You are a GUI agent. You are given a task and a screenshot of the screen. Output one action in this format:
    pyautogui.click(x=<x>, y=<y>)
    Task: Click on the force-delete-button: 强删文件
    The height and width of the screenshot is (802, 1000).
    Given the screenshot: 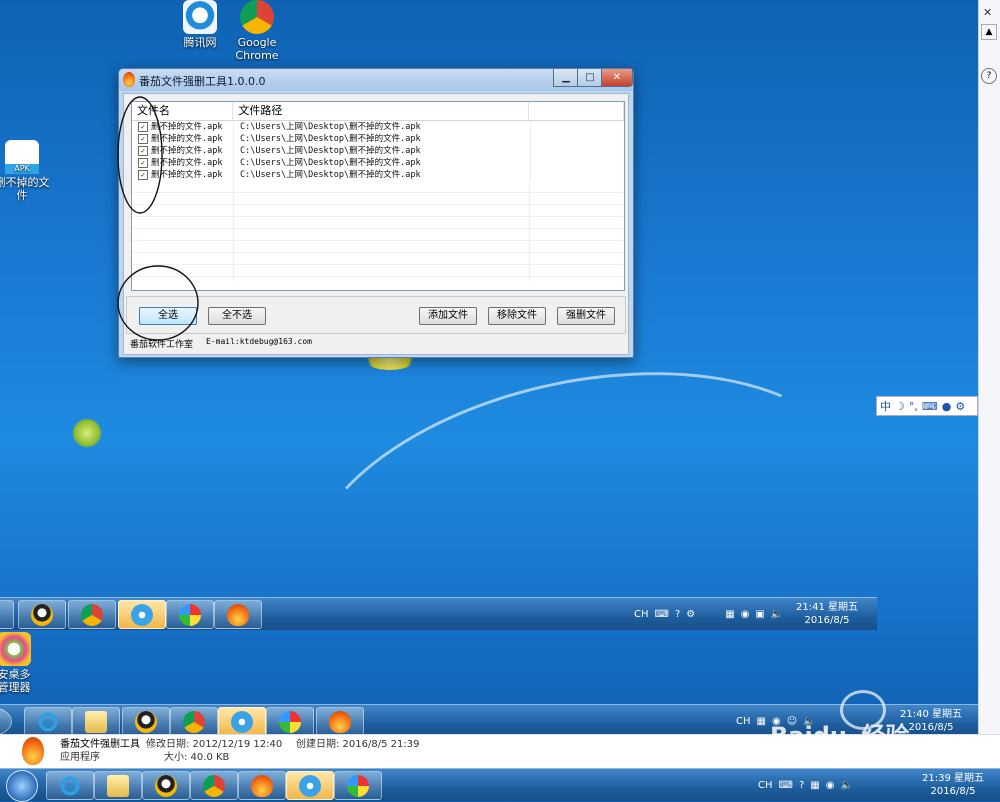 What is the action you would take?
    pyautogui.click(x=586, y=316)
    